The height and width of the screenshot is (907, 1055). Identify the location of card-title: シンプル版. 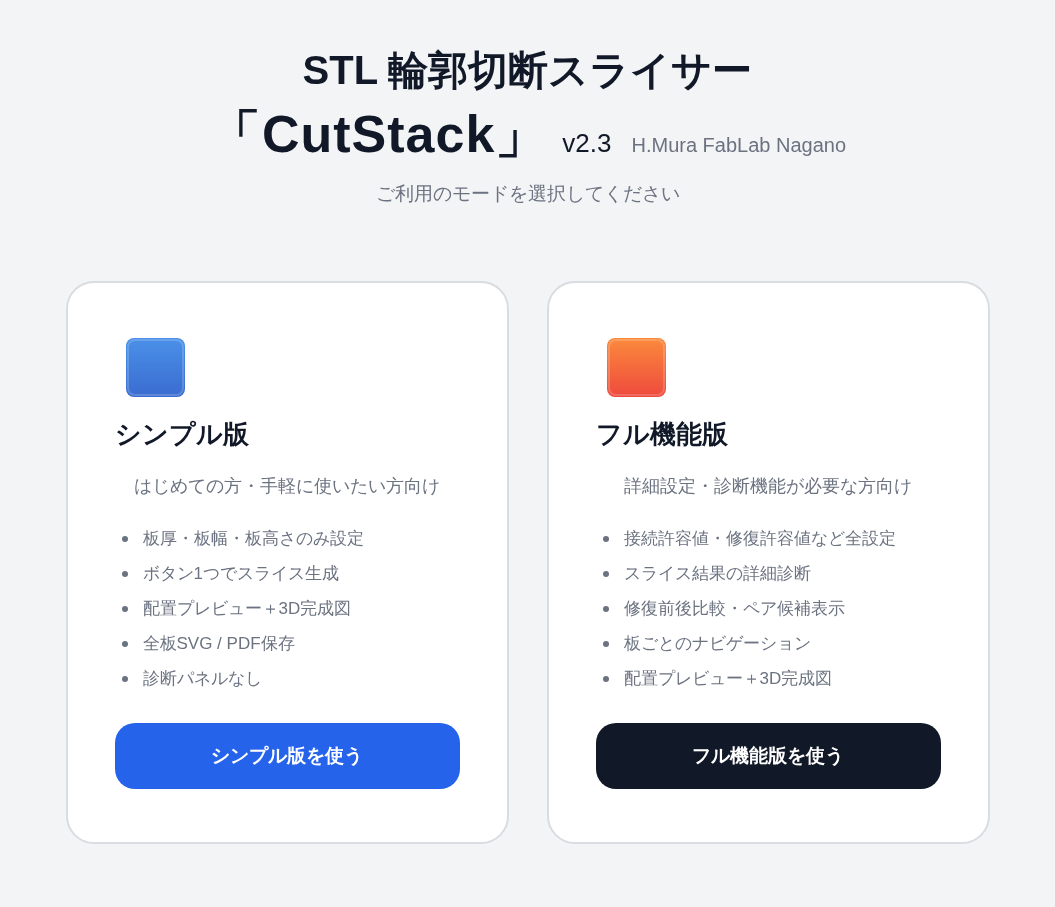
(182, 434).